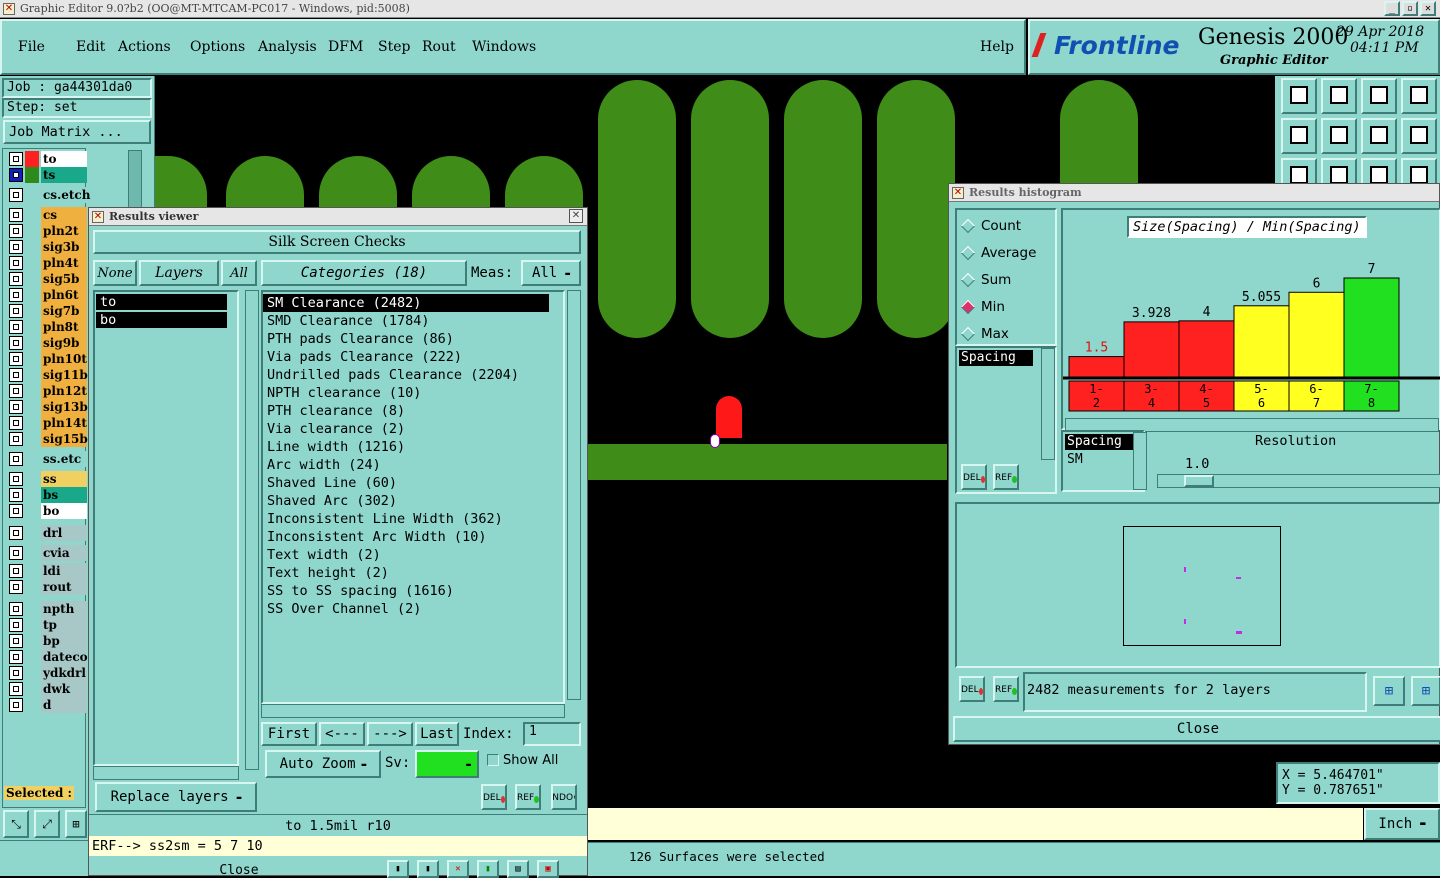  Describe the element at coordinates (413, 555) in the screenshot. I see `category-item: Text width (2)` at that location.